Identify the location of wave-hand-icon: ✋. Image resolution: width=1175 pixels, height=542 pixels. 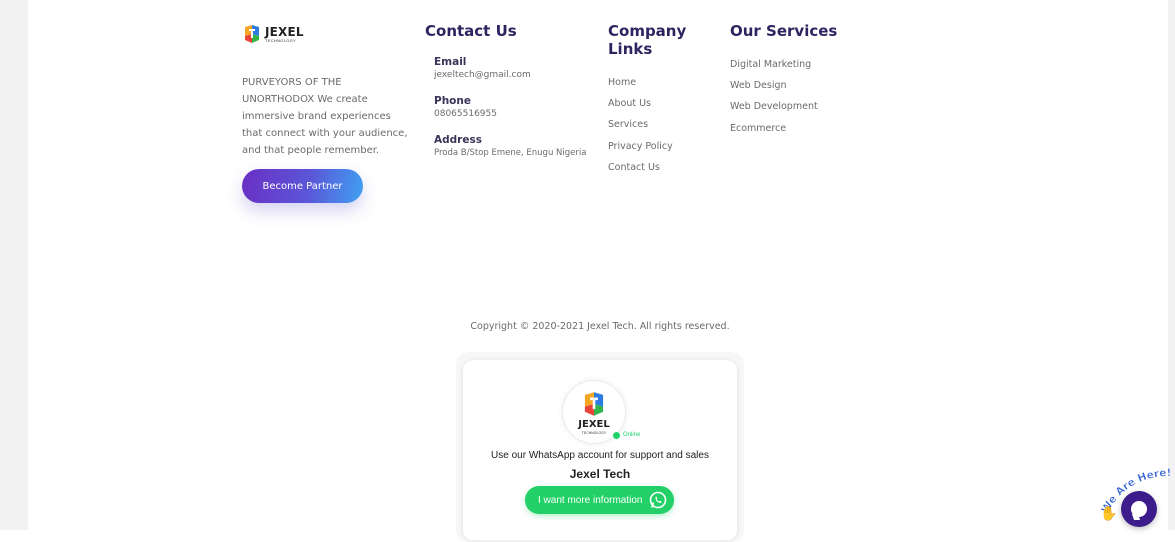
(1109, 513).